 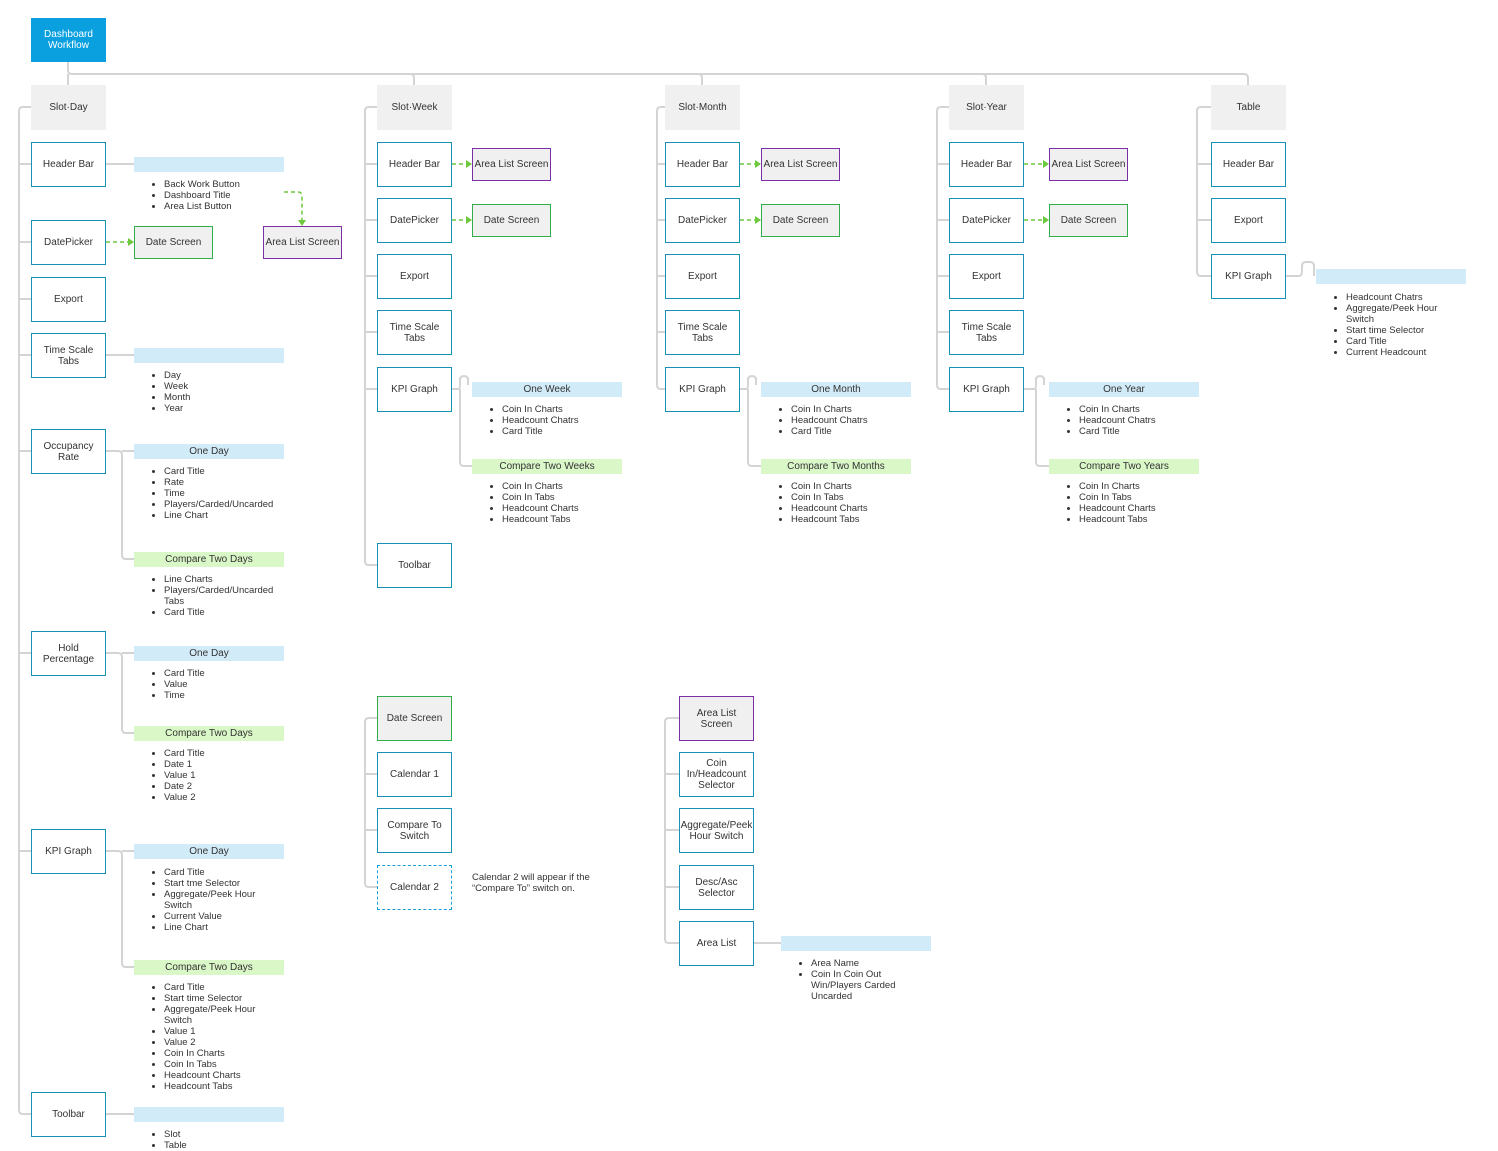 I want to click on node-label: Time Scale Tabs, so click(x=702, y=332).